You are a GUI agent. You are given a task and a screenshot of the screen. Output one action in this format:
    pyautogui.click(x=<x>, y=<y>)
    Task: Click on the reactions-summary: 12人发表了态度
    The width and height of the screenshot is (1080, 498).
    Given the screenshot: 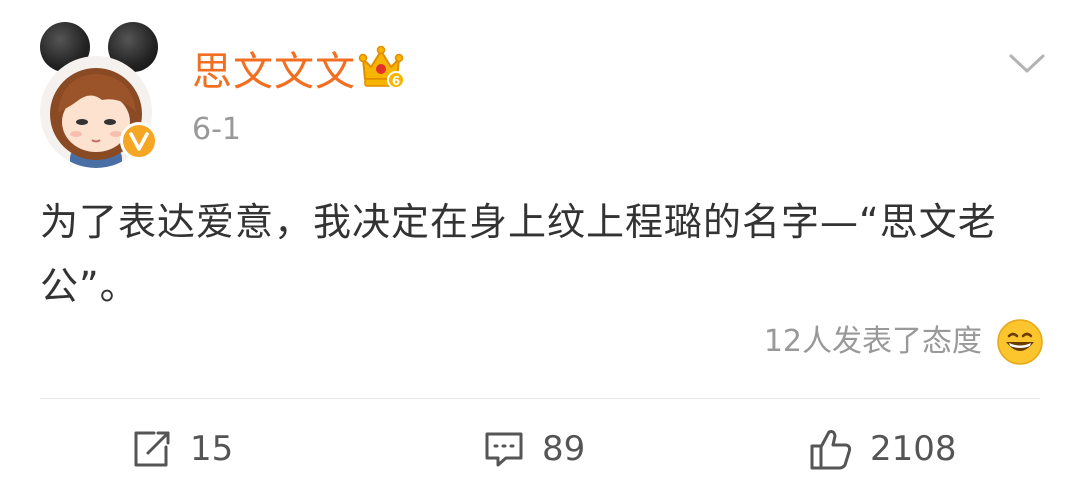 What is the action you would take?
    pyautogui.click(x=904, y=342)
    